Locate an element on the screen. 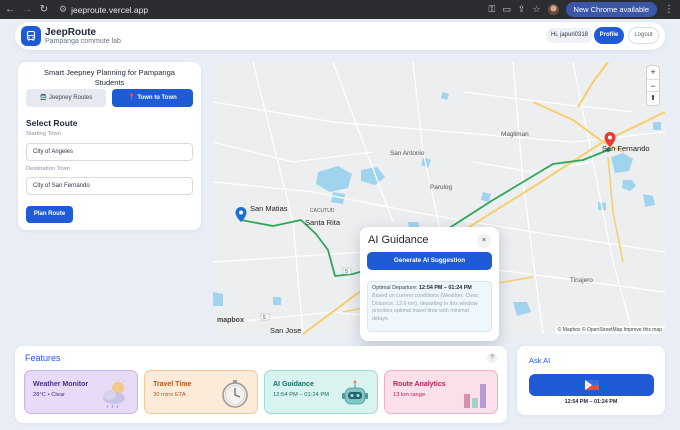 The width and height of the screenshot is (680, 430). map-label-san-jose: San Jose is located at coordinates (286, 330).